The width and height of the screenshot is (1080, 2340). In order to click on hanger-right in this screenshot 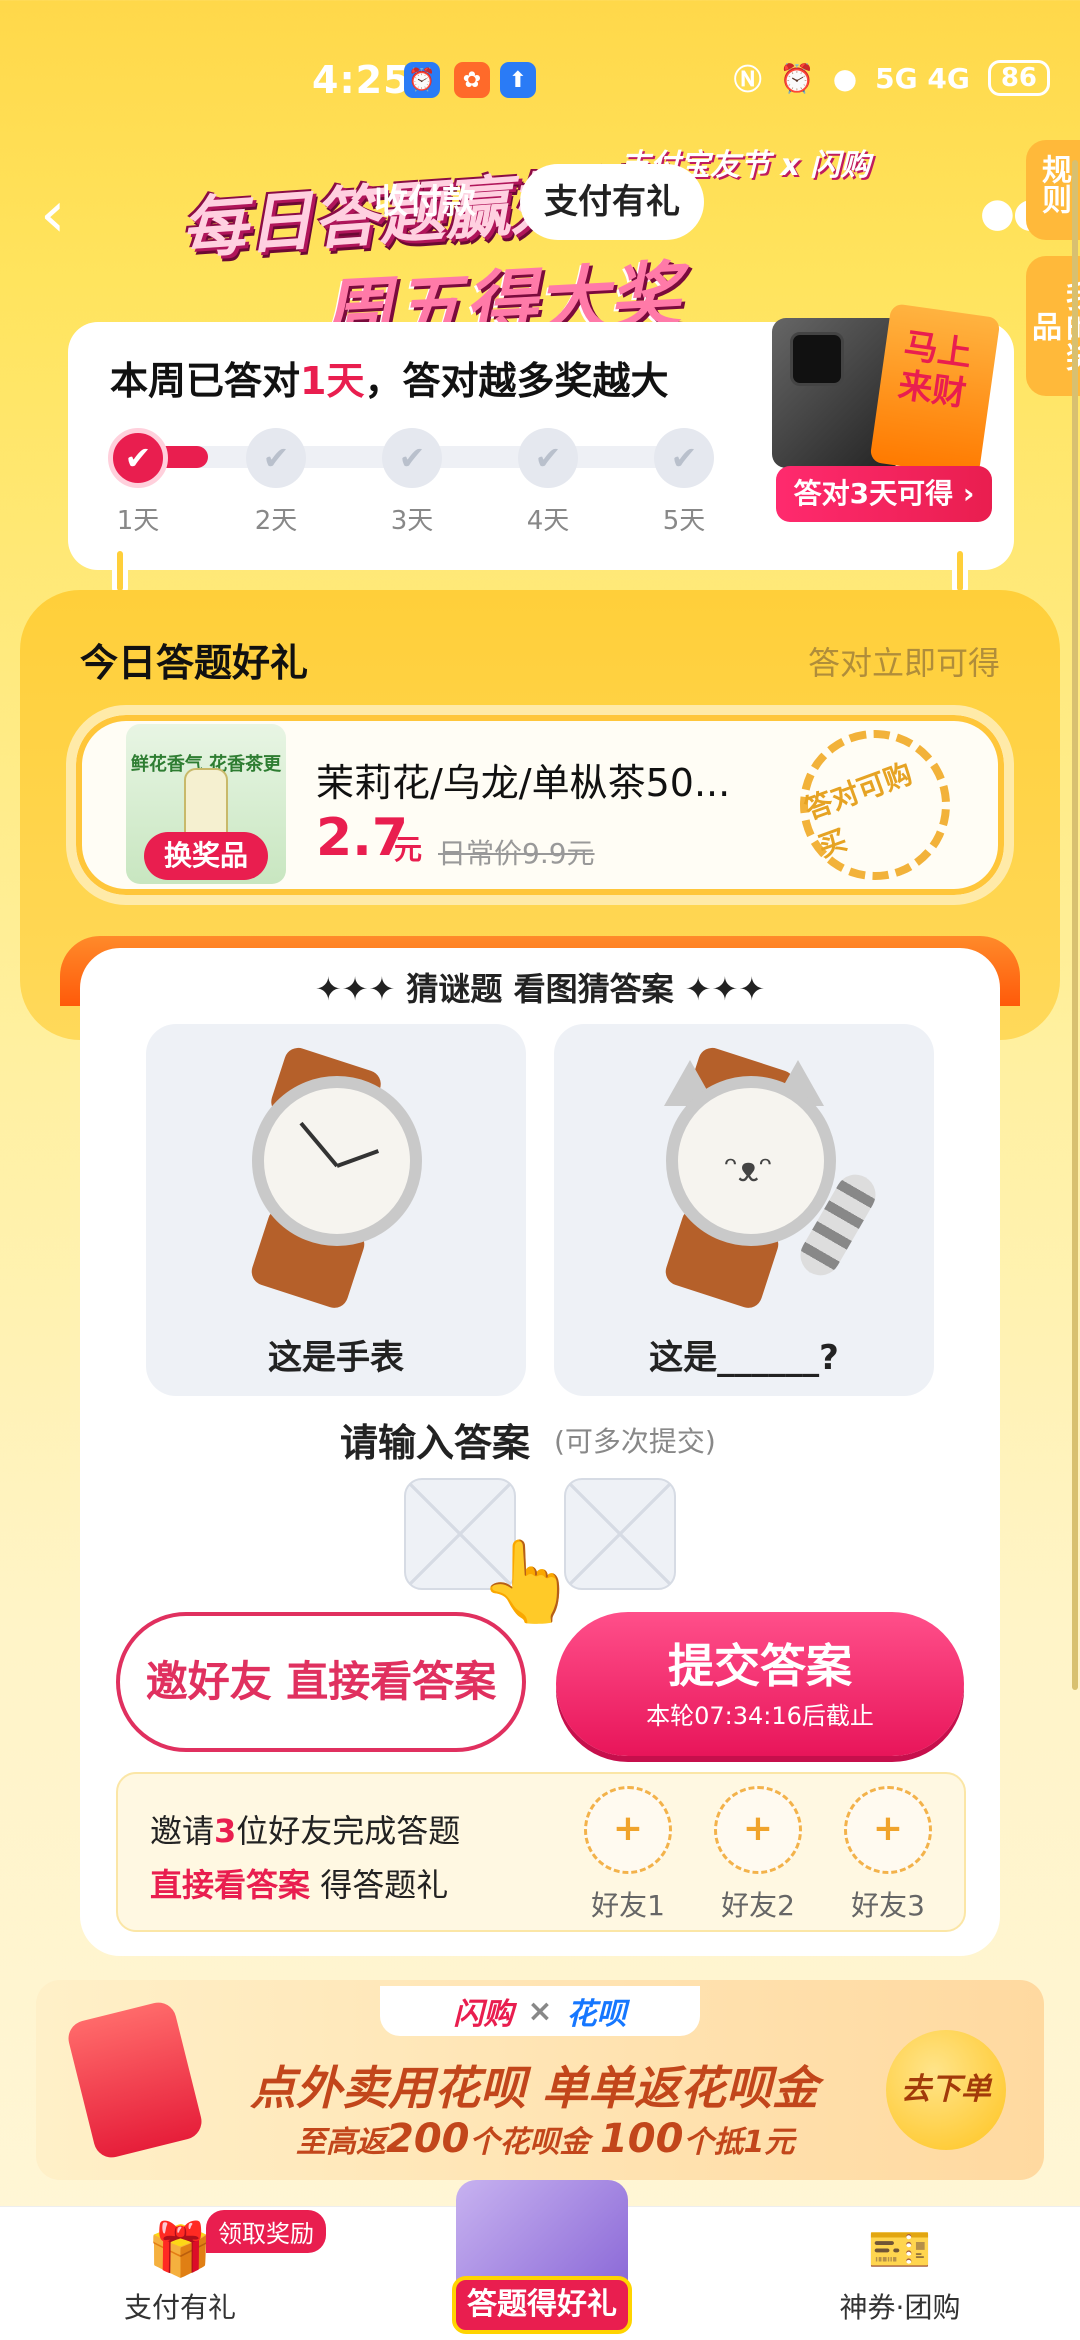, I will do `click(960, 571)`.